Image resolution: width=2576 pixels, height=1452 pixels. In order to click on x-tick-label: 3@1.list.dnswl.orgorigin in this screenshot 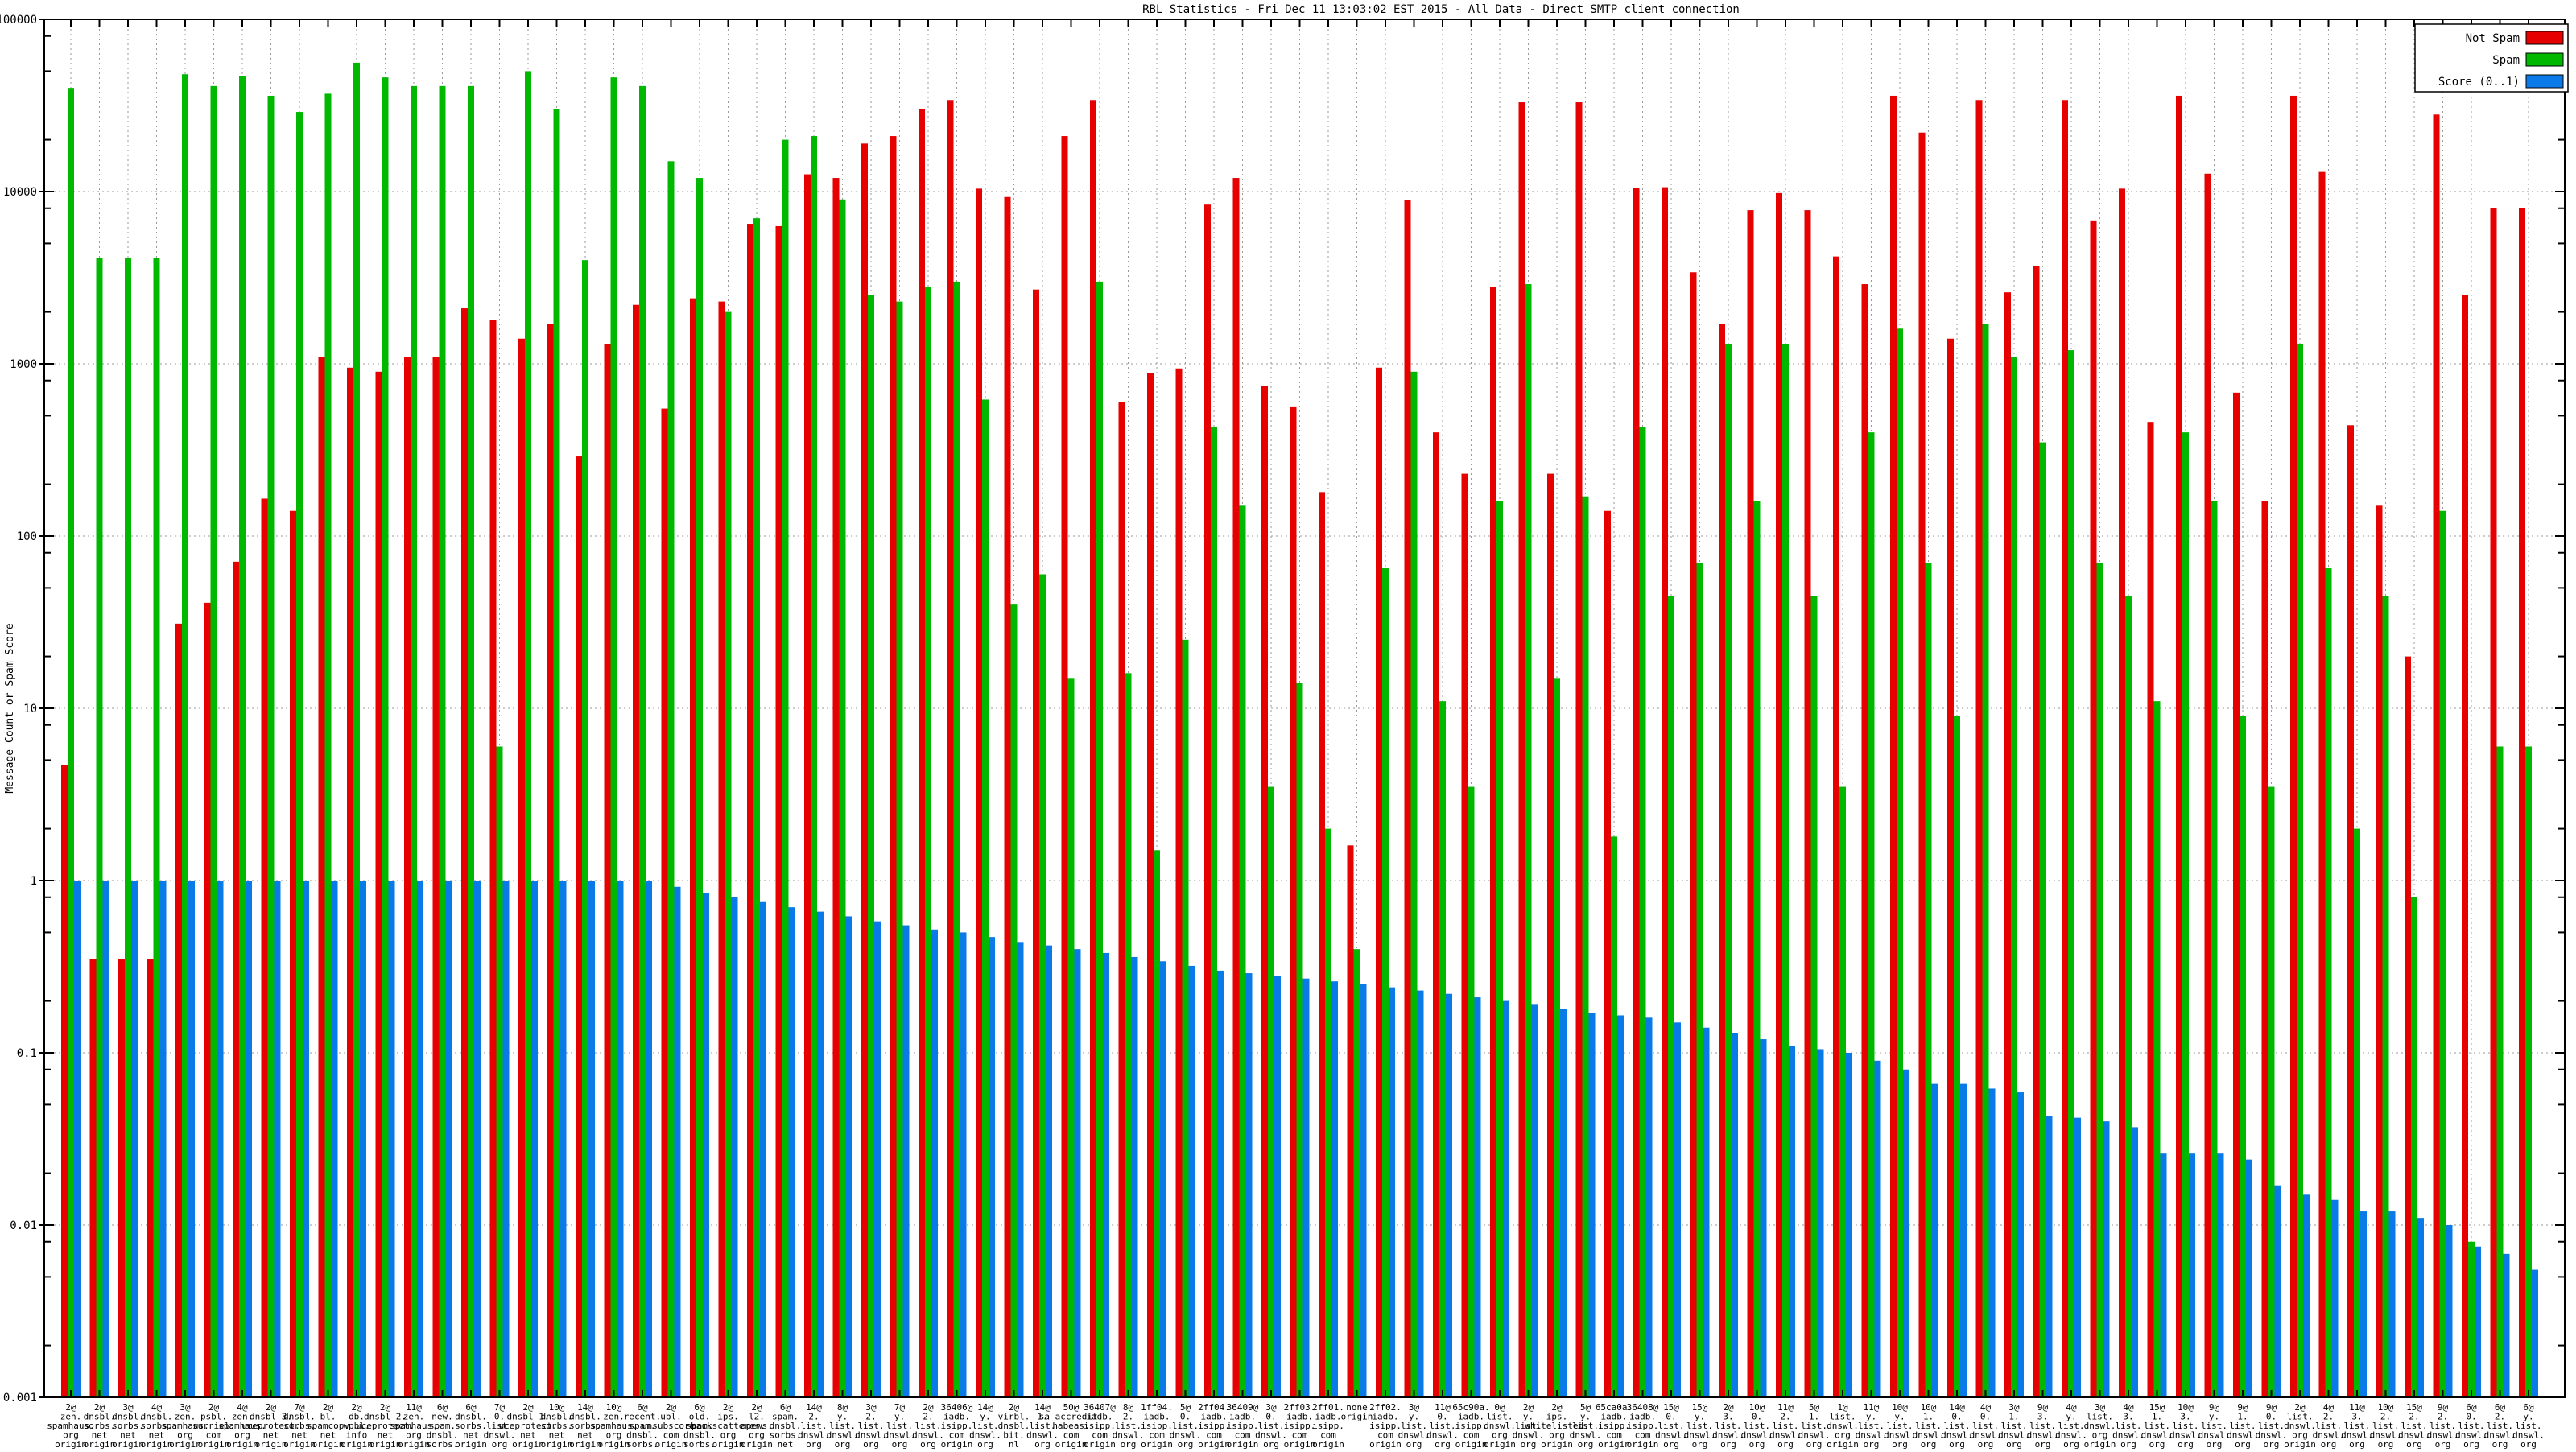, I will do `click(2014, 1425)`.